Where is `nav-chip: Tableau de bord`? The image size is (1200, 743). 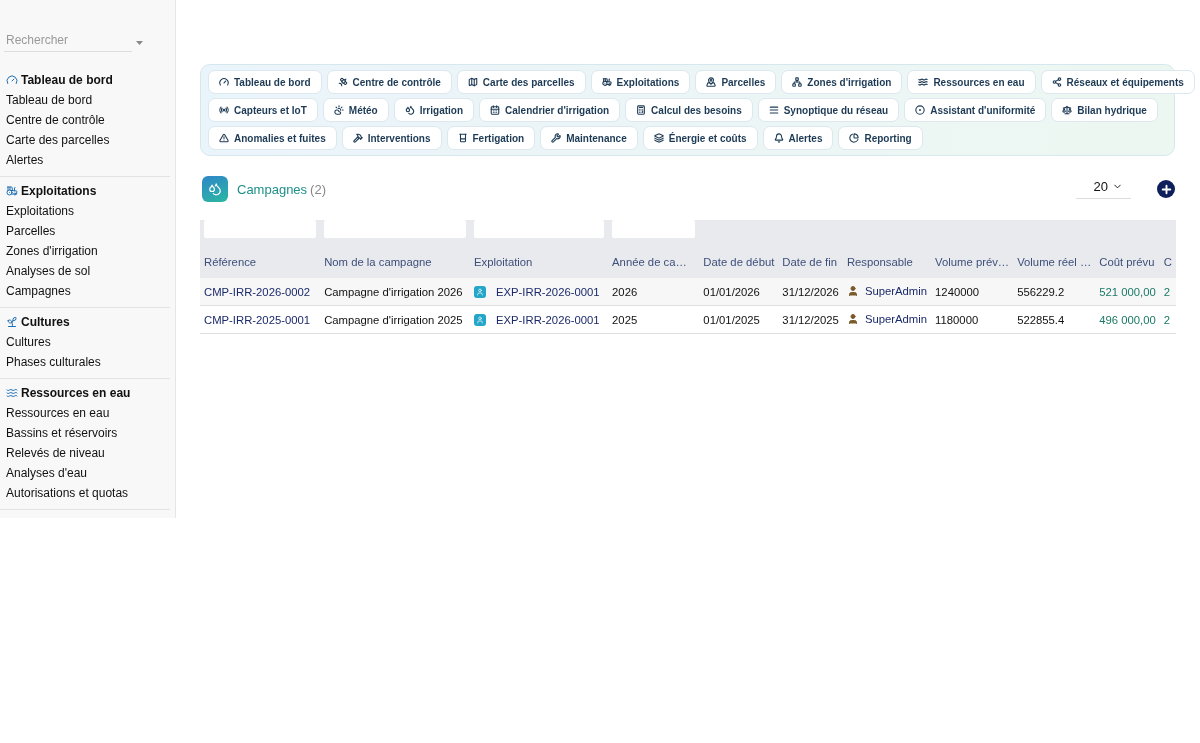 nav-chip: Tableau de bord is located at coordinates (265, 82).